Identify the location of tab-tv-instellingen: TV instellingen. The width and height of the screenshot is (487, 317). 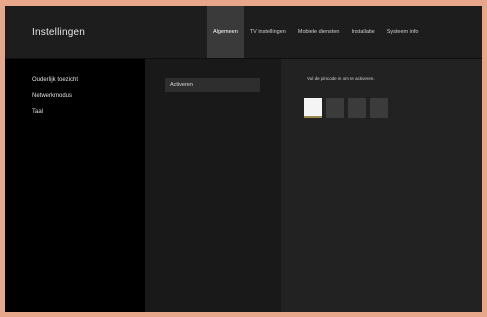
(268, 32).